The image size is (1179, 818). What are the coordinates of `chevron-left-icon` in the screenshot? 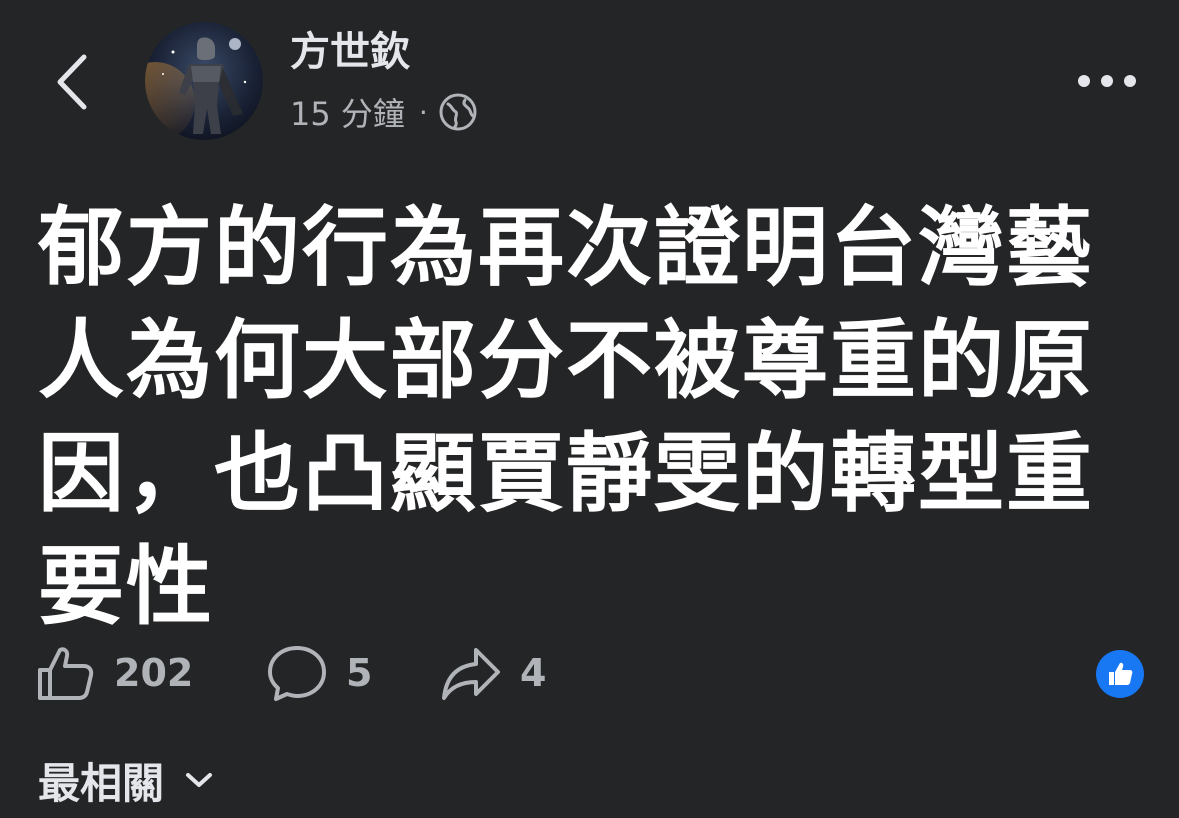 It's located at (72, 82).